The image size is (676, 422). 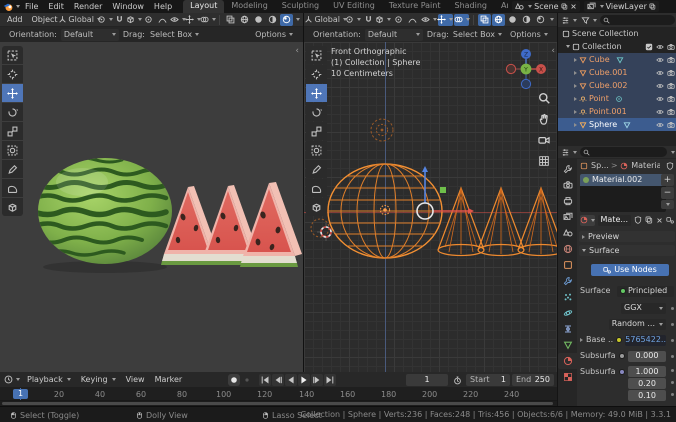 I want to click on object-menu: Object, so click(x=45, y=19).